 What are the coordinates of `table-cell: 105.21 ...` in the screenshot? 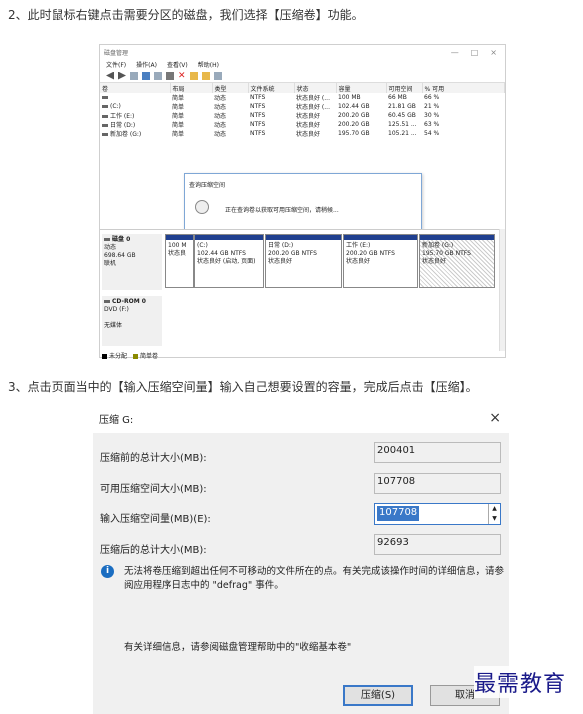 It's located at (402, 133).